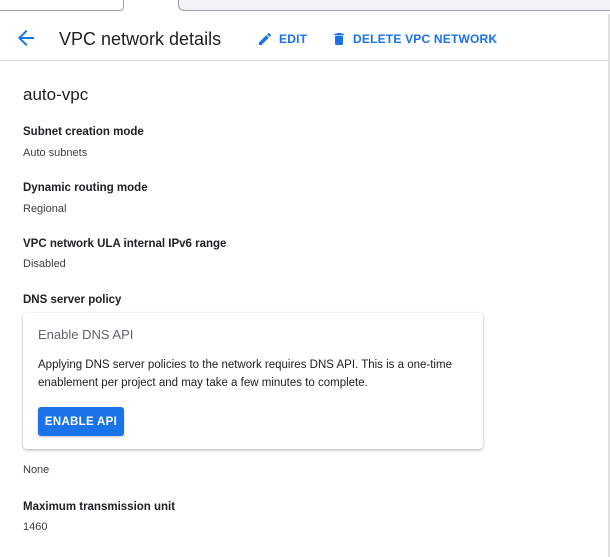  What do you see at coordinates (425, 39) in the screenshot?
I see `delete-label: DELETE VPC NETWORK` at bounding box center [425, 39].